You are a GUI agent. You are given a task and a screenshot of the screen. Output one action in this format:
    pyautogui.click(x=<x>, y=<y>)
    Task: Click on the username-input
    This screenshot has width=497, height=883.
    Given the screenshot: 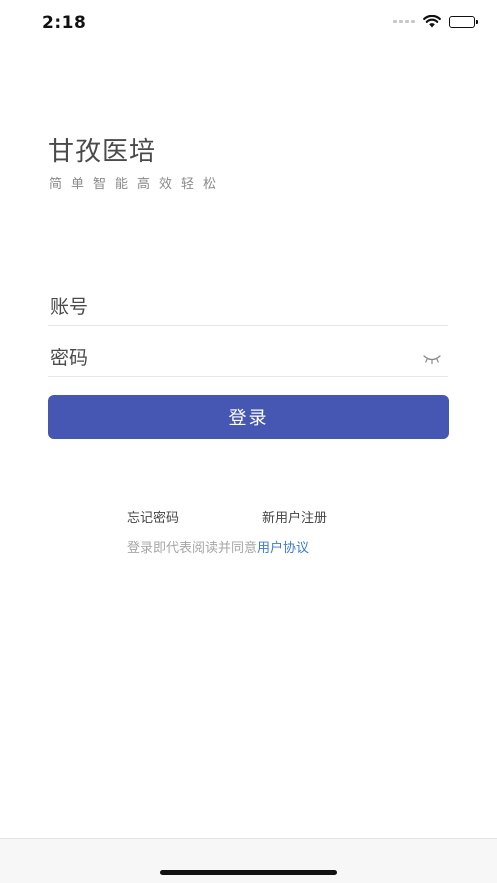 What is the action you would take?
    pyautogui.click(x=229, y=307)
    